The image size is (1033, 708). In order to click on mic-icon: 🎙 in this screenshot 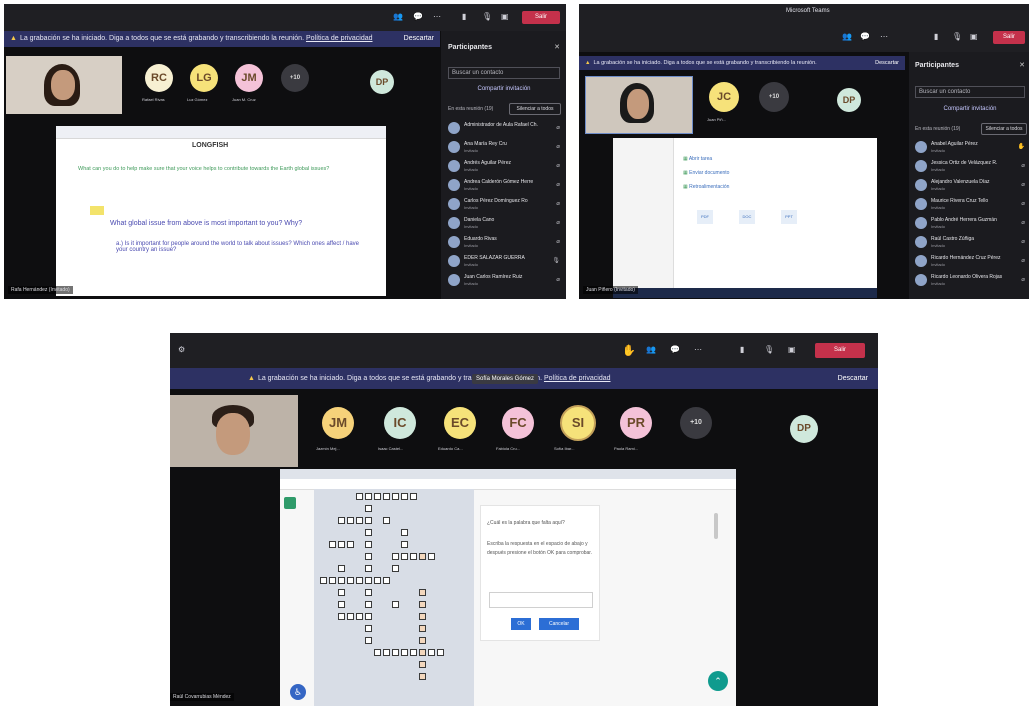, I will do `click(487, 16)`.